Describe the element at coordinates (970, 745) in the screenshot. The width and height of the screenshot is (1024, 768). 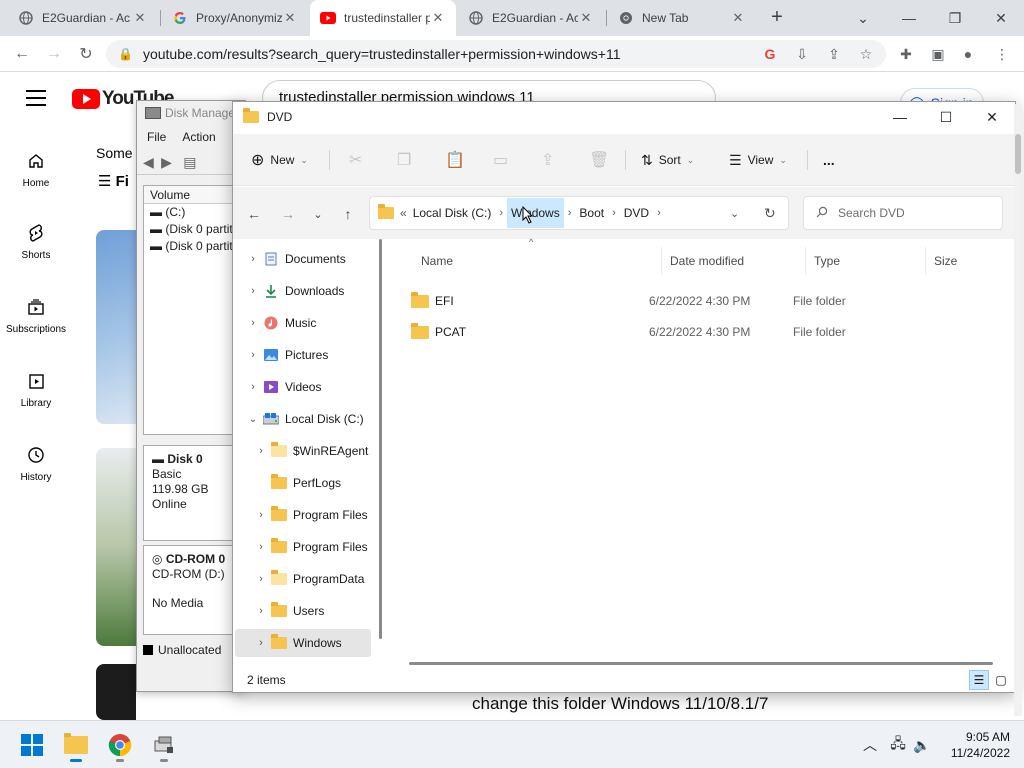
I see `clock: 9:05 AM 11/24/2022` at that location.